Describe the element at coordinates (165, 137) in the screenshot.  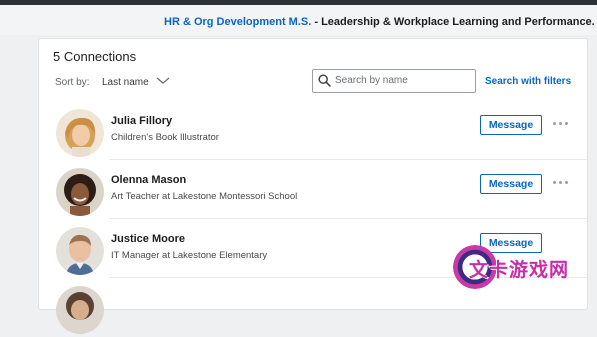
I see `person-headline: Children's Book Illustrator` at that location.